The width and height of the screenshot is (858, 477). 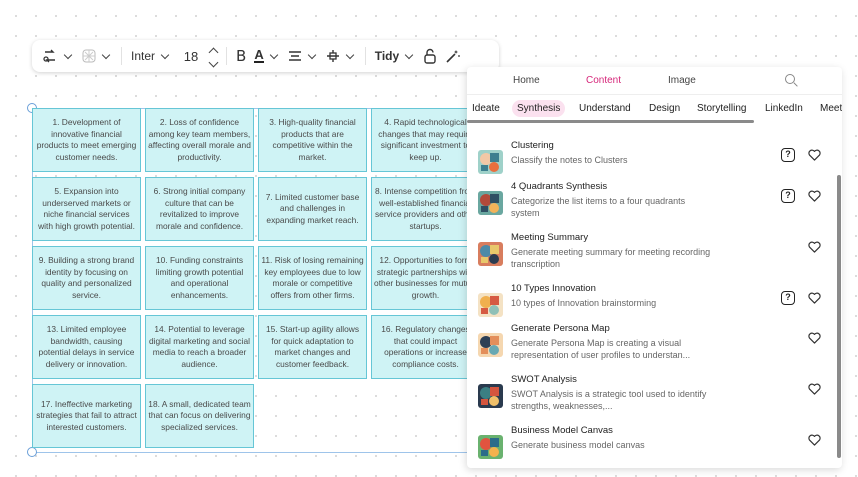 I want to click on search-icon, so click(x=790, y=79).